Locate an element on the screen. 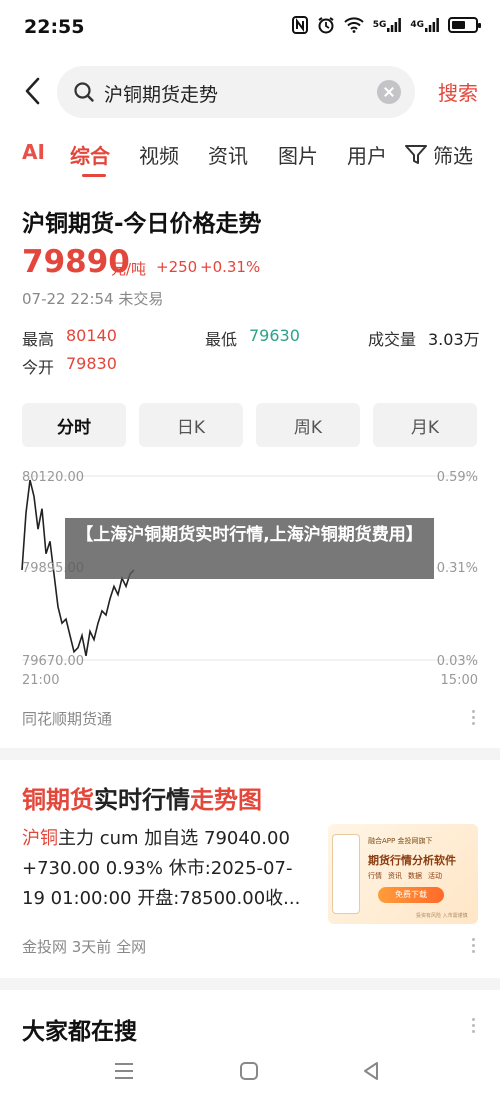 This screenshot has height=1100, width=500. status-bar: 22:55 5G 4G is located at coordinates (250, 28).